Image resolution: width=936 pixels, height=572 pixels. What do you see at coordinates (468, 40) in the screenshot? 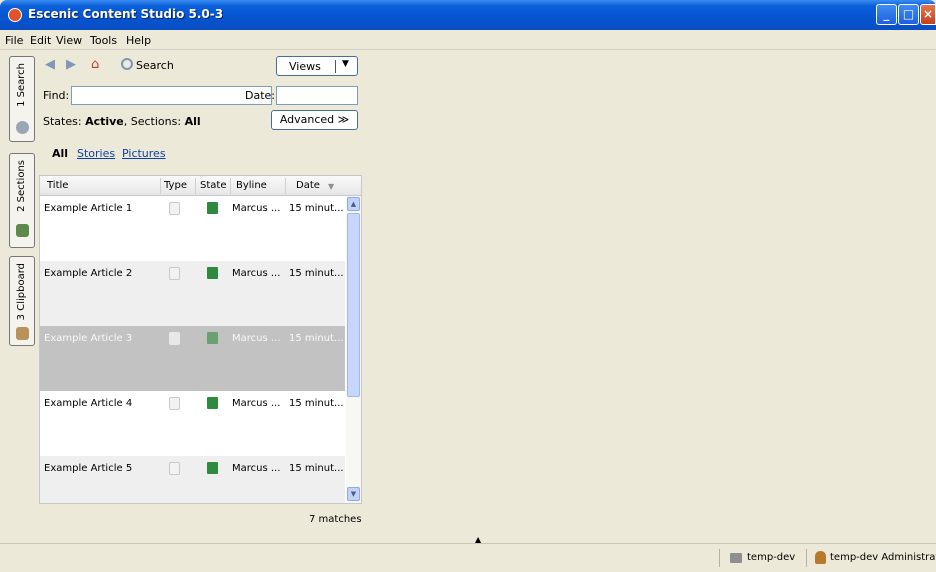
I see `menu-bar: File Edit View Tools Help` at bounding box center [468, 40].